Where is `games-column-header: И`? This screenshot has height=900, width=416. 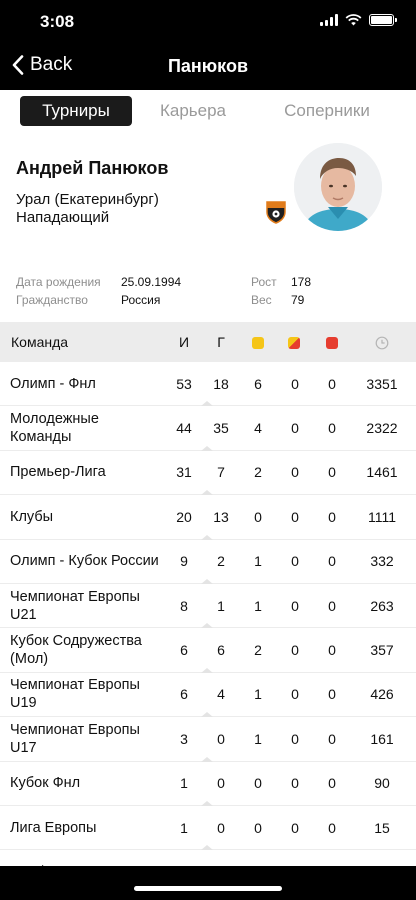
games-column-header: И is located at coordinates (184, 342).